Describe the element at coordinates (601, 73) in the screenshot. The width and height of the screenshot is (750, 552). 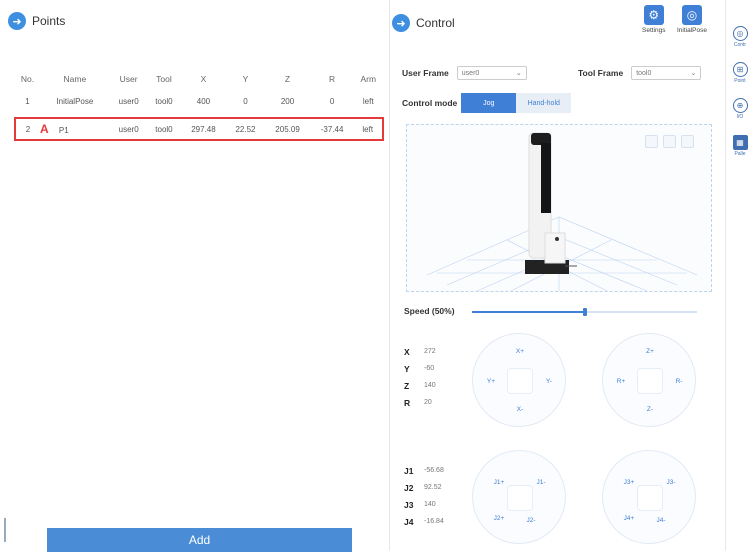
I see `tool-frame-label: Tool Frame` at that location.